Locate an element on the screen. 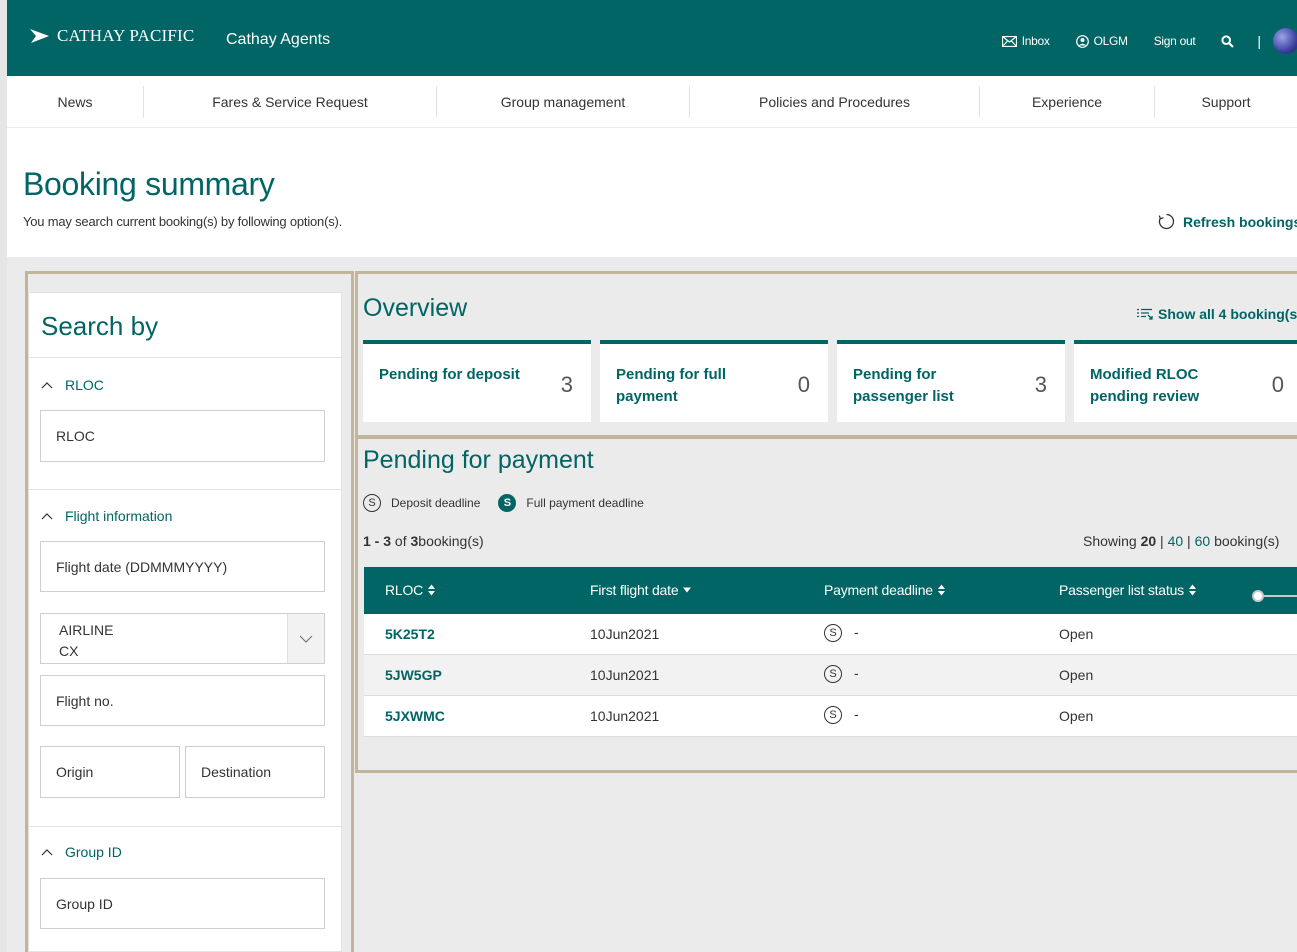 This screenshot has width=1297, height=952. nav-item-news: News is located at coordinates (75, 101).